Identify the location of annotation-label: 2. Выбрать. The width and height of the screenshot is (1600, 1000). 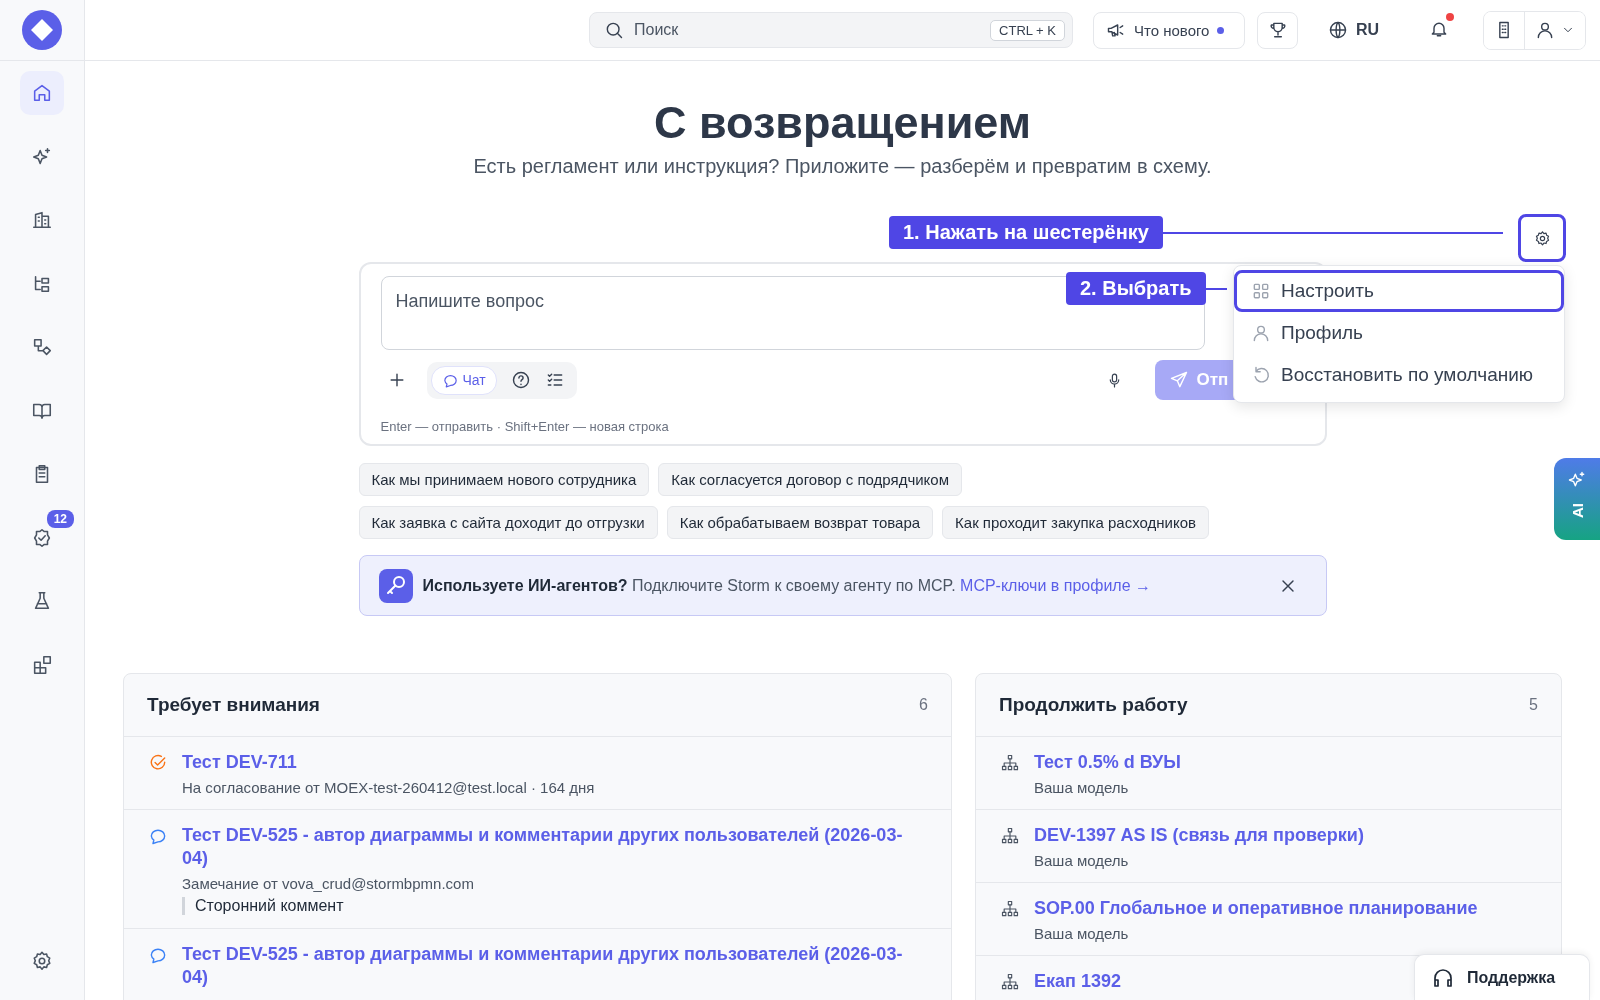
(1136, 288).